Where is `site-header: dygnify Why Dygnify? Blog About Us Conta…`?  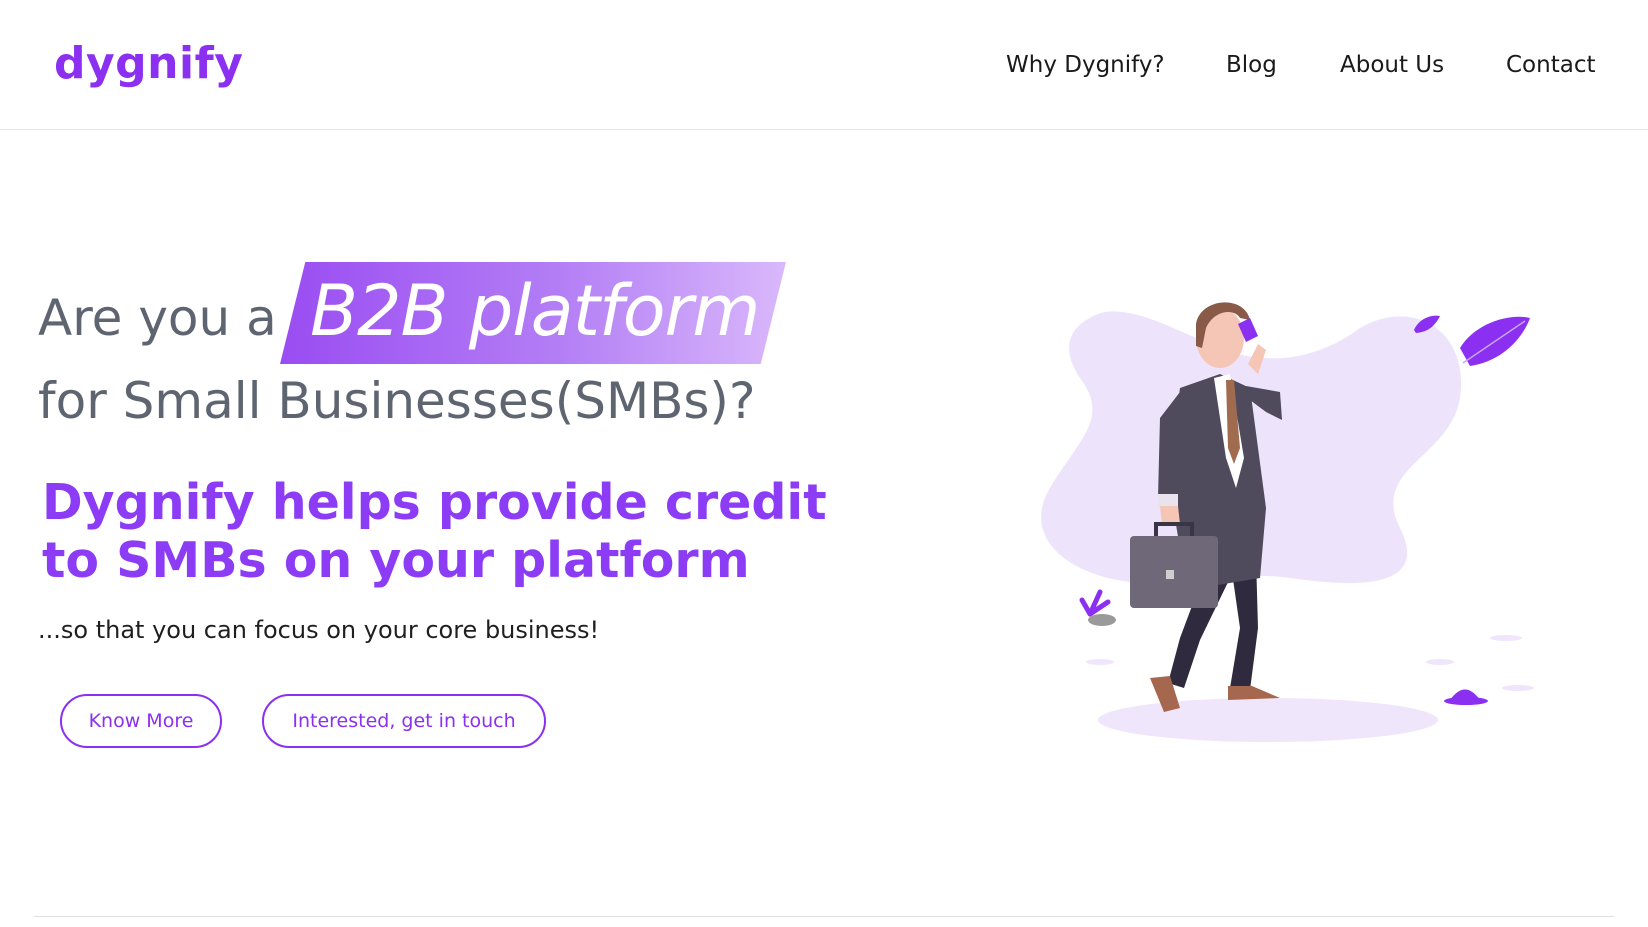 site-header: dygnify Why Dygnify? Blog About Us Conta… is located at coordinates (824, 65).